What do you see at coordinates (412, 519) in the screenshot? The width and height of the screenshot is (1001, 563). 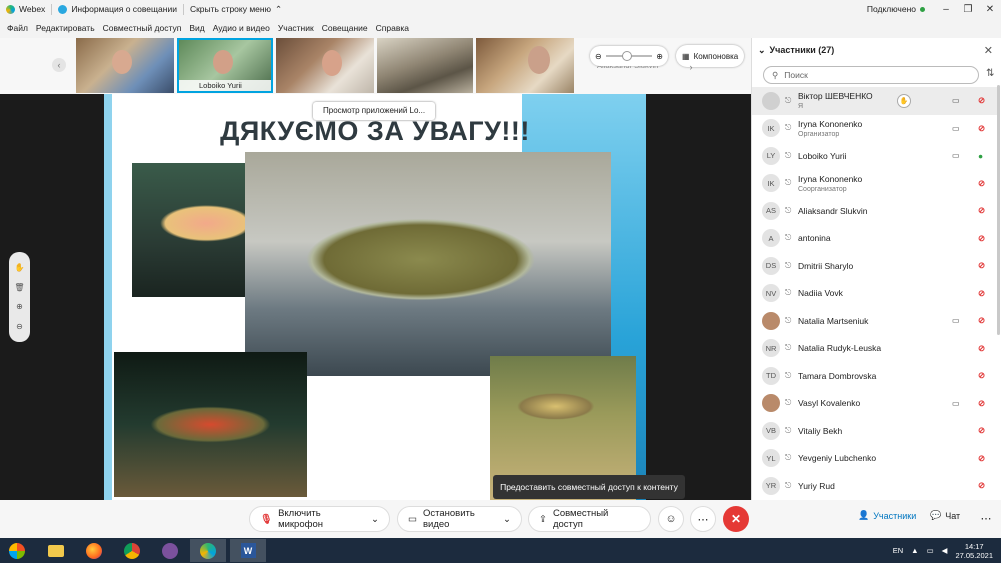 I see `video-camera-icon: ▭` at bounding box center [412, 519].